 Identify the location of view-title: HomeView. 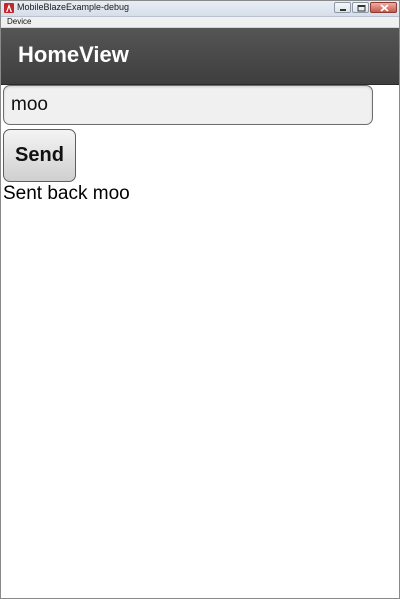
(73, 54).